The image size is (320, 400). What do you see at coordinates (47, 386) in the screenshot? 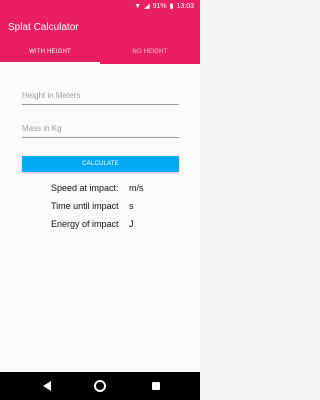
I see `back-icon` at bounding box center [47, 386].